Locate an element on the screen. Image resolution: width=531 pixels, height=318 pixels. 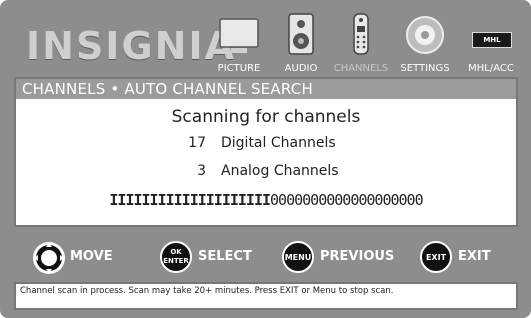
mhl-badge-text: MHL is located at coordinates (492, 40).